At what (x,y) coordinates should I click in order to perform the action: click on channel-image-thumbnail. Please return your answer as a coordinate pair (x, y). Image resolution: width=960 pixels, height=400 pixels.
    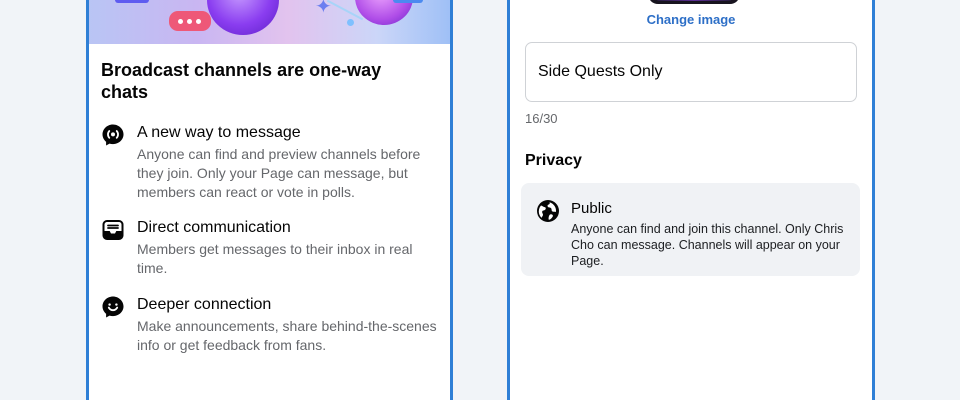
    Looking at the image, I should click on (694, 2).